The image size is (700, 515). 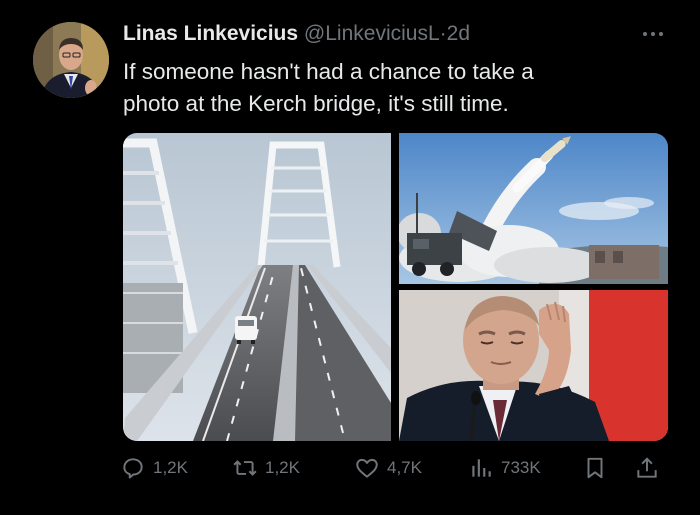 I want to click on author-name: Linas Linkevicius, so click(x=210, y=33).